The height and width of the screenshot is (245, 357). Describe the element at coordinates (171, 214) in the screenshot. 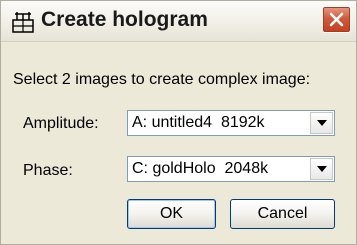

I see `ok-button: OK` at that location.